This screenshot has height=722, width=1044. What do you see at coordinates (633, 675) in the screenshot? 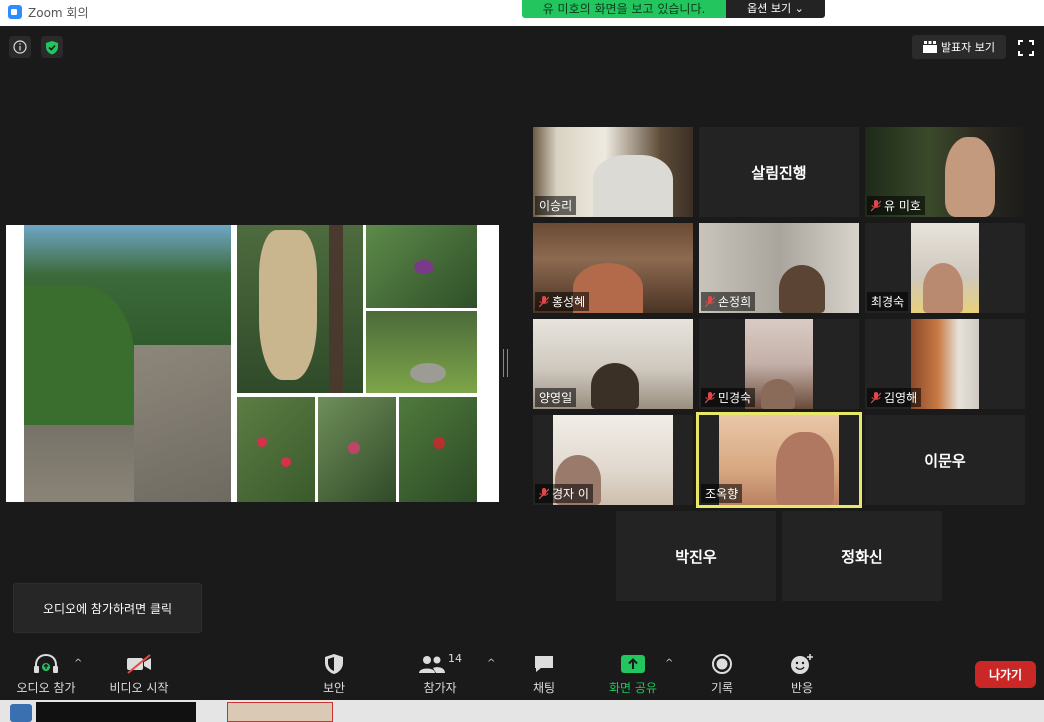
I see `share-screen-button: 화면 공유` at bounding box center [633, 675].